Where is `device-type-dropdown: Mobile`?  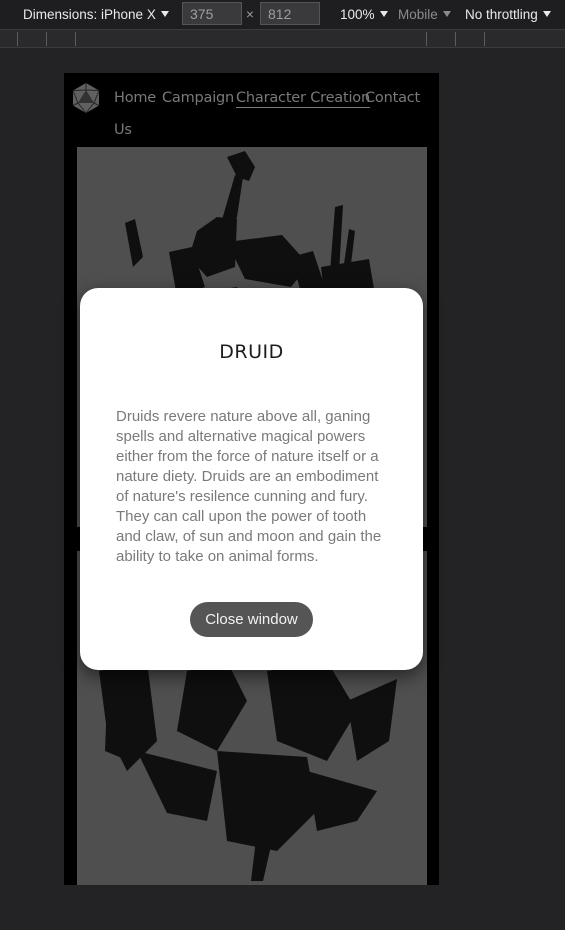
device-type-dropdown: Mobile is located at coordinates (424, 14).